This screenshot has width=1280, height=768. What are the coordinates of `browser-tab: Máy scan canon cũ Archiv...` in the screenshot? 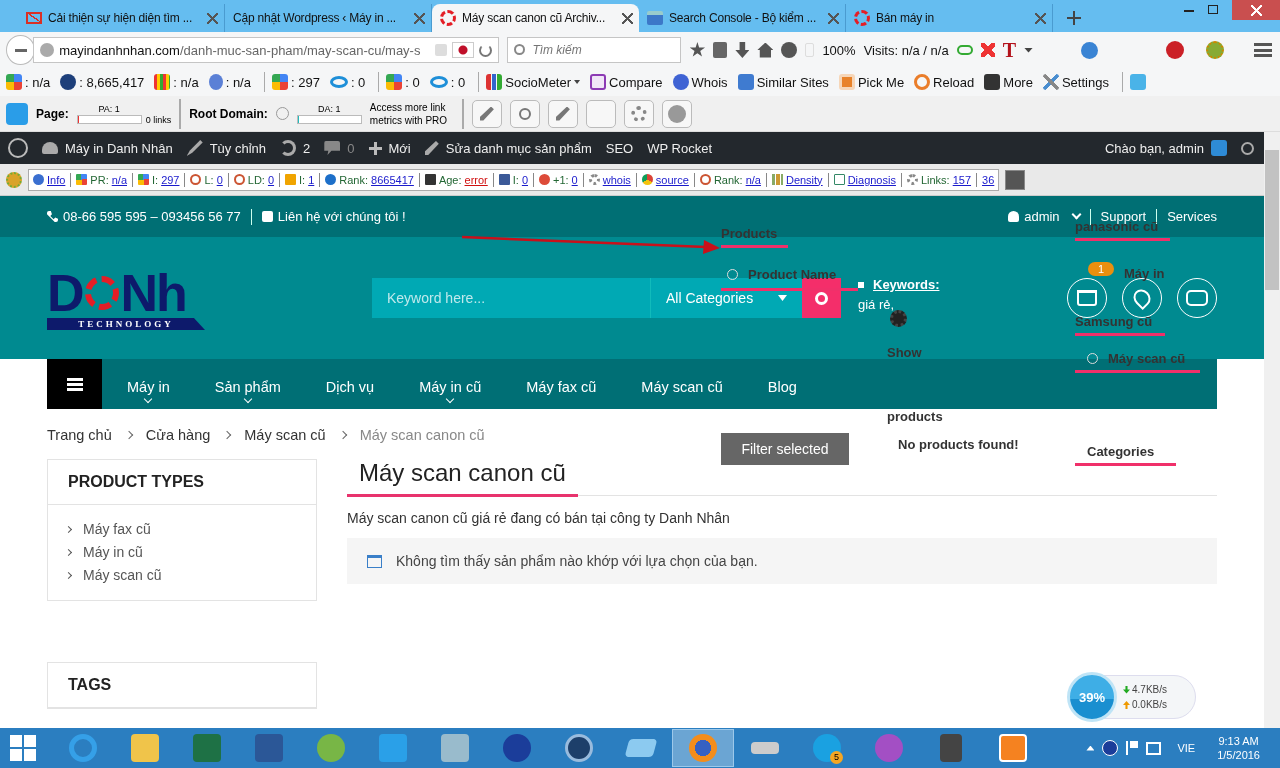 It's located at (535, 18).